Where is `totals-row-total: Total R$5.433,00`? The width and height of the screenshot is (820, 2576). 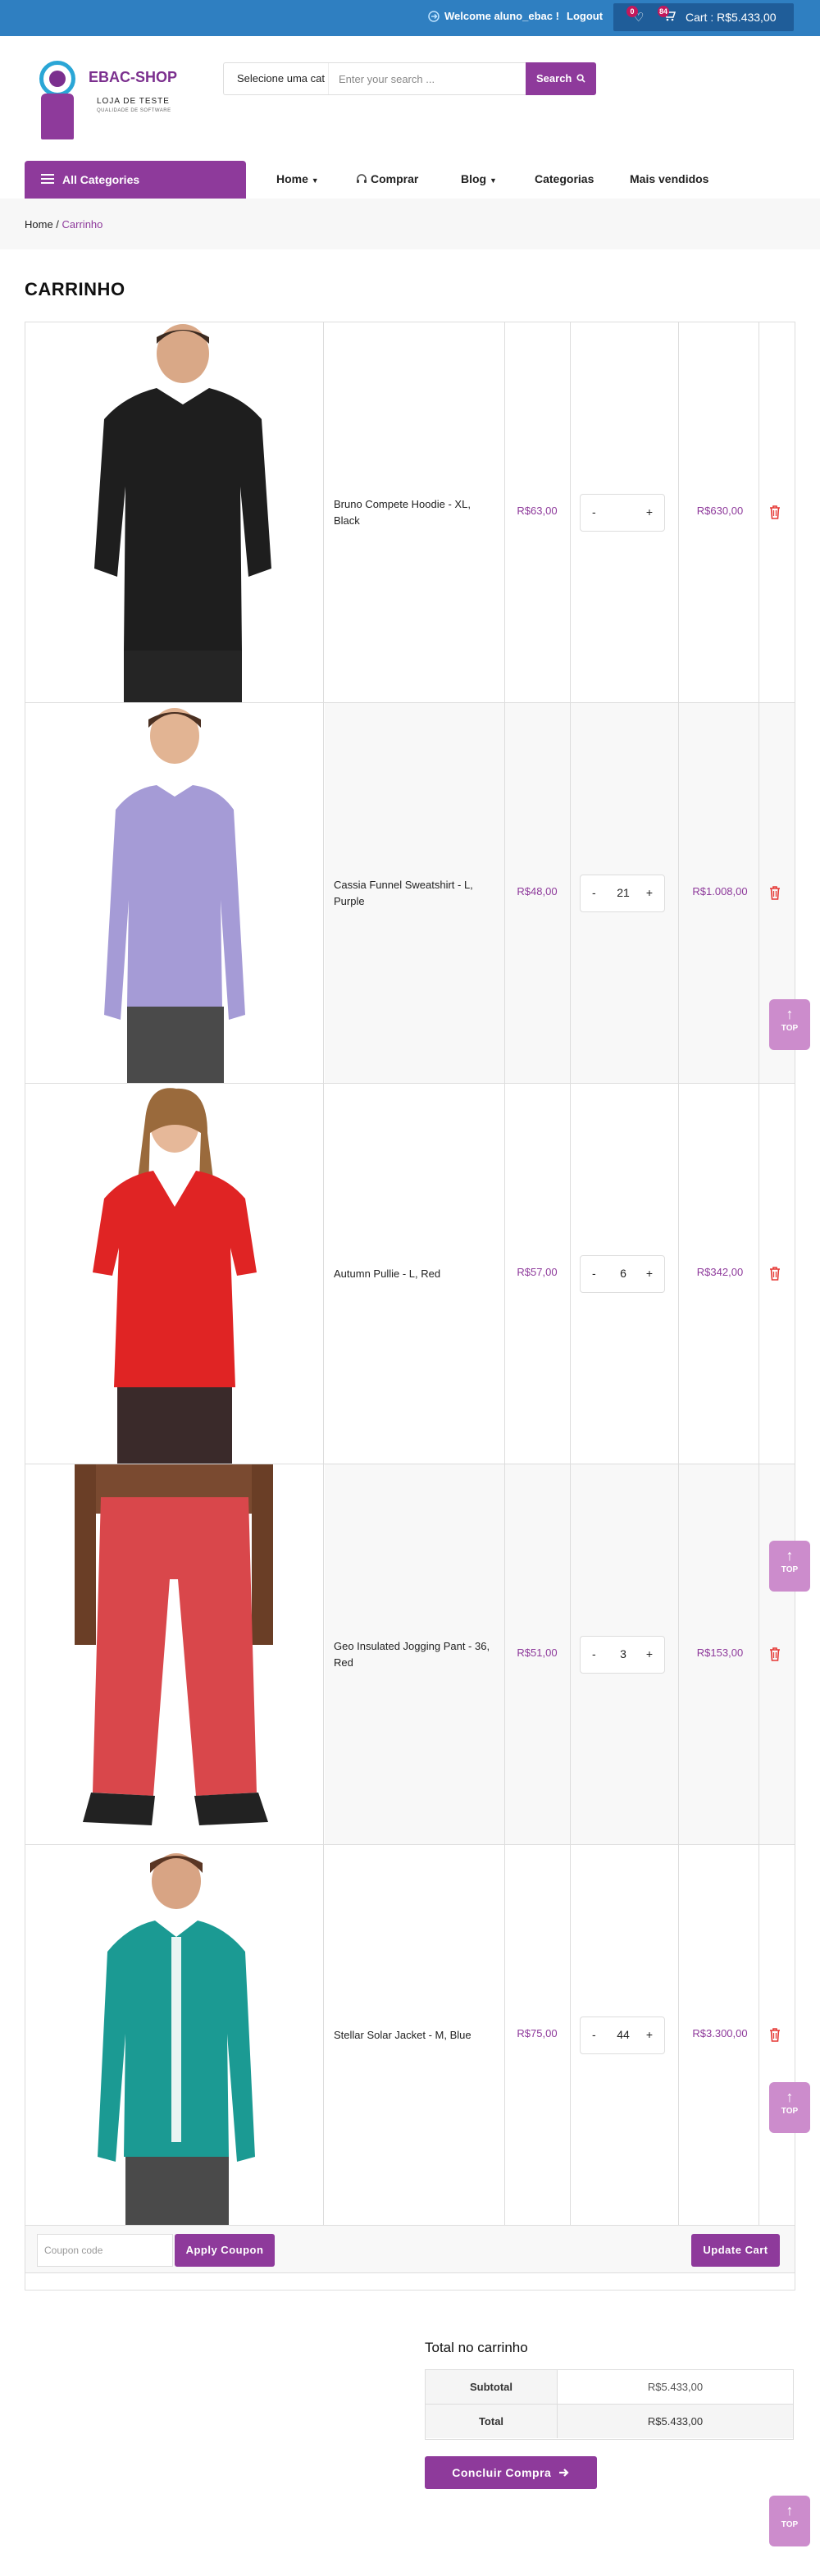
totals-row-total: Total R$5.433,00 is located at coordinates (609, 2422).